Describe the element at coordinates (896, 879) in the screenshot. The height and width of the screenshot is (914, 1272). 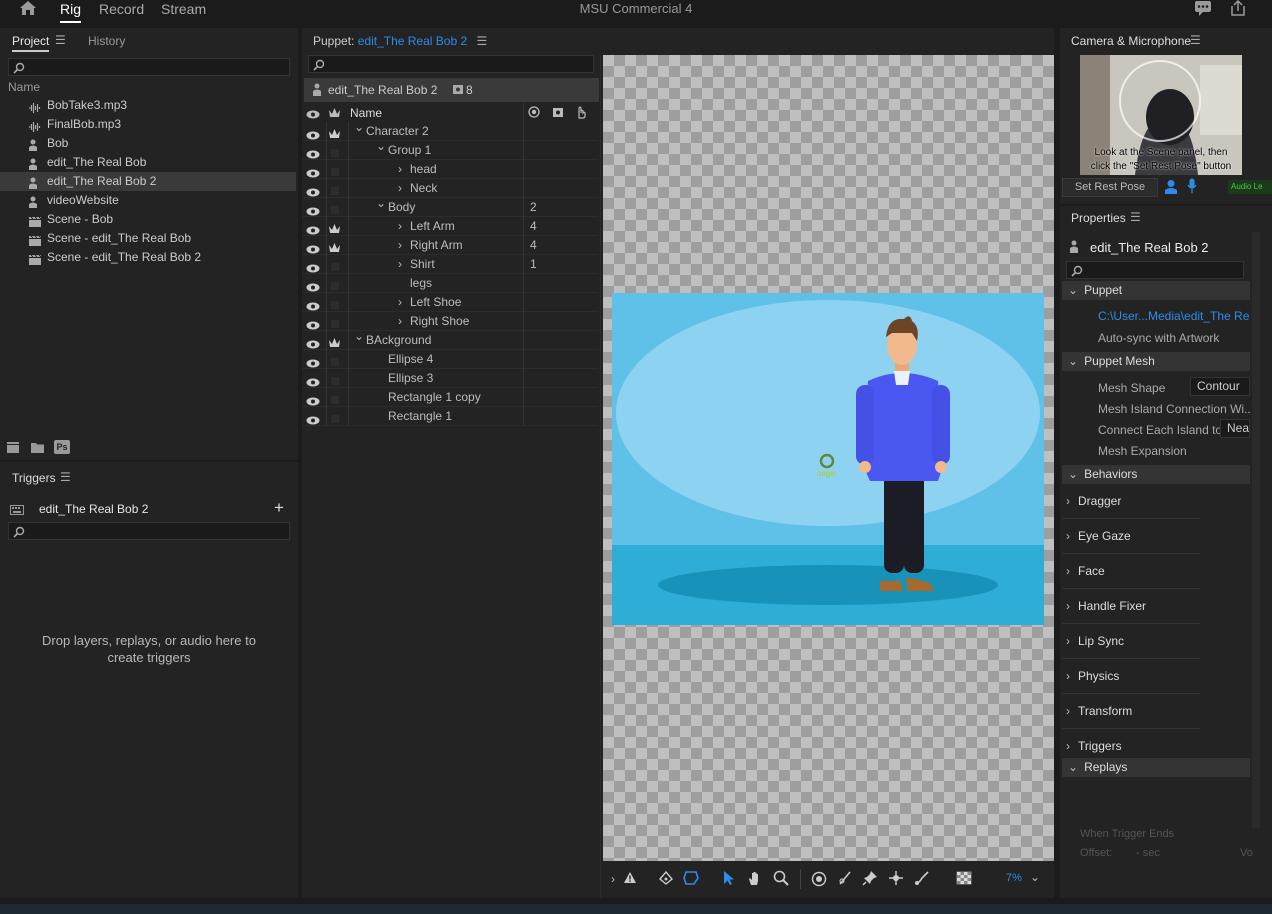
I see `dragger-tool-icon` at that location.